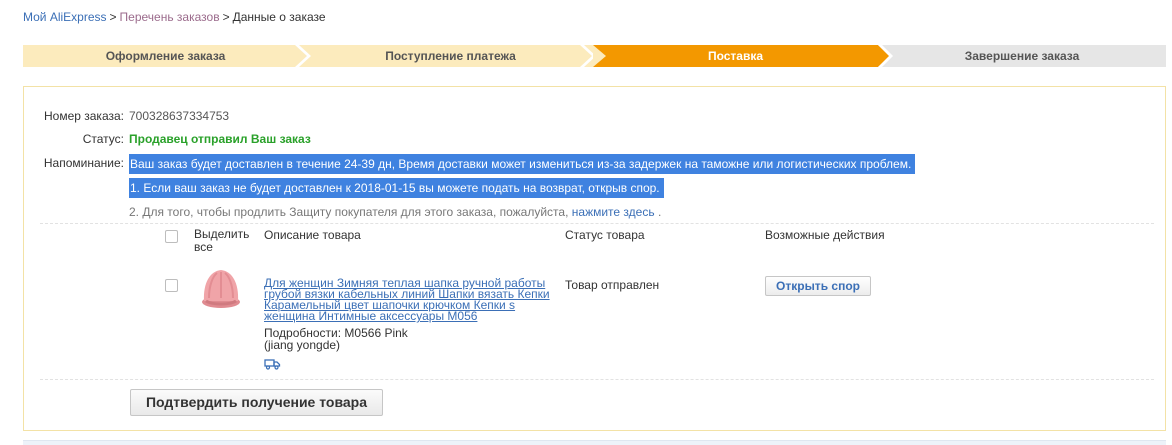 The height and width of the screenshot is (445, 1172). Describe the element at coordinates (179, 116) in the screenshot. I see `order-number-value: 700328637334753` at that location.